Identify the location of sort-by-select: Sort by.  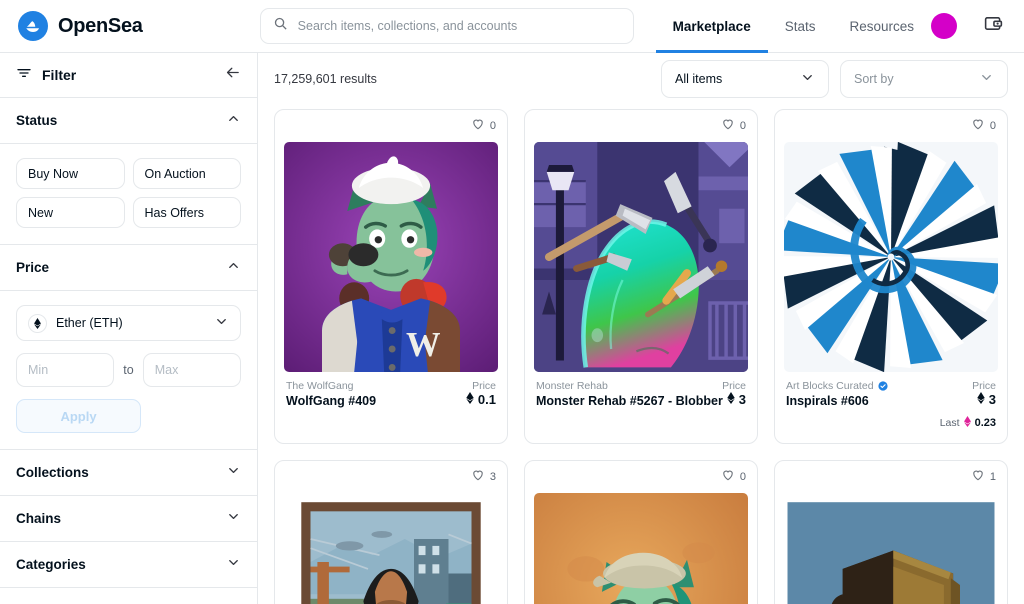
(924, 79).